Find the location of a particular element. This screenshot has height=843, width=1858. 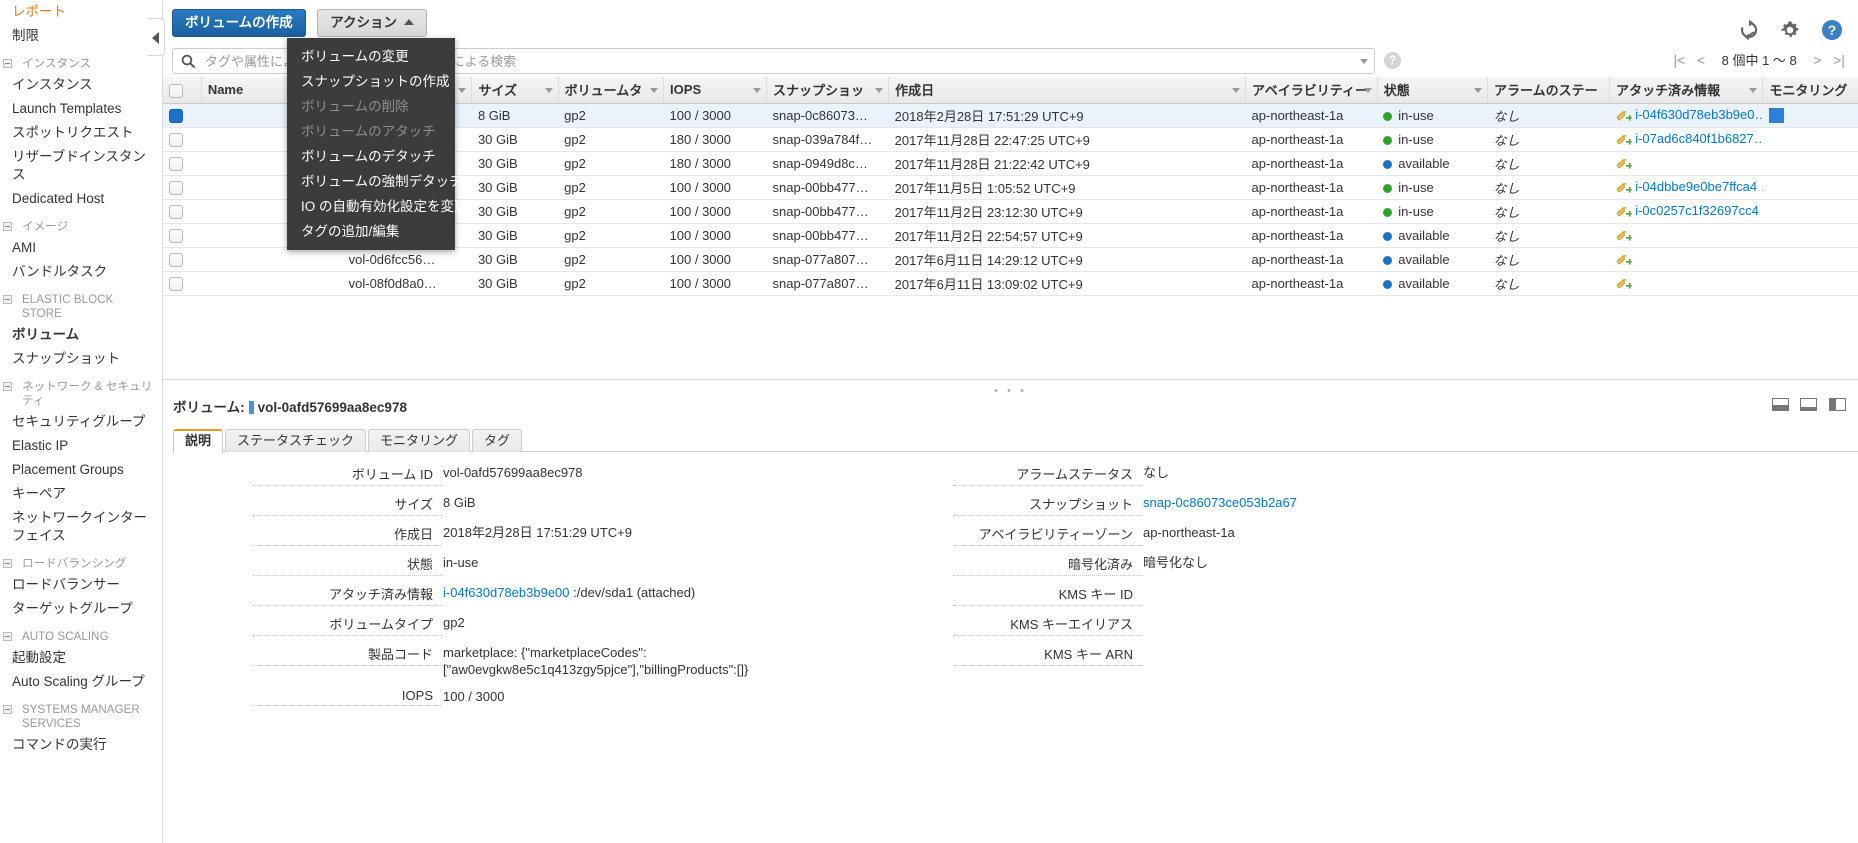

create-volume-button: ボリュームの作成 is located at coordinates (239, 23).